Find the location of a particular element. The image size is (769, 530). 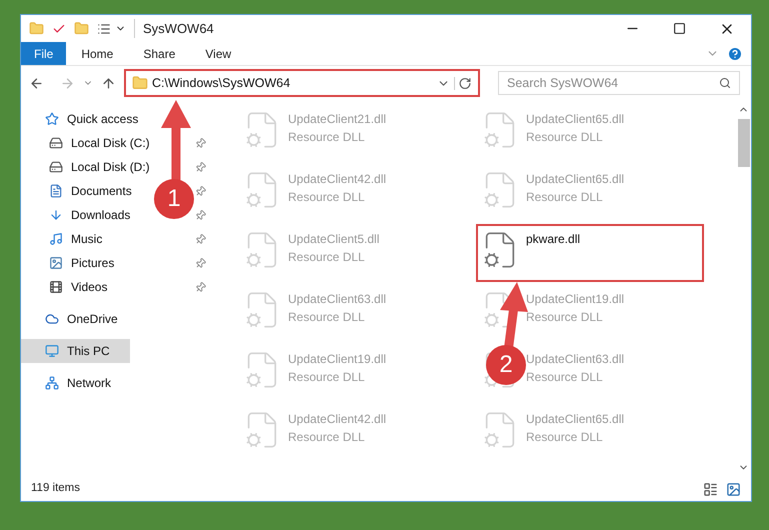

nav-label: Network is located at coordinates (89, 383).